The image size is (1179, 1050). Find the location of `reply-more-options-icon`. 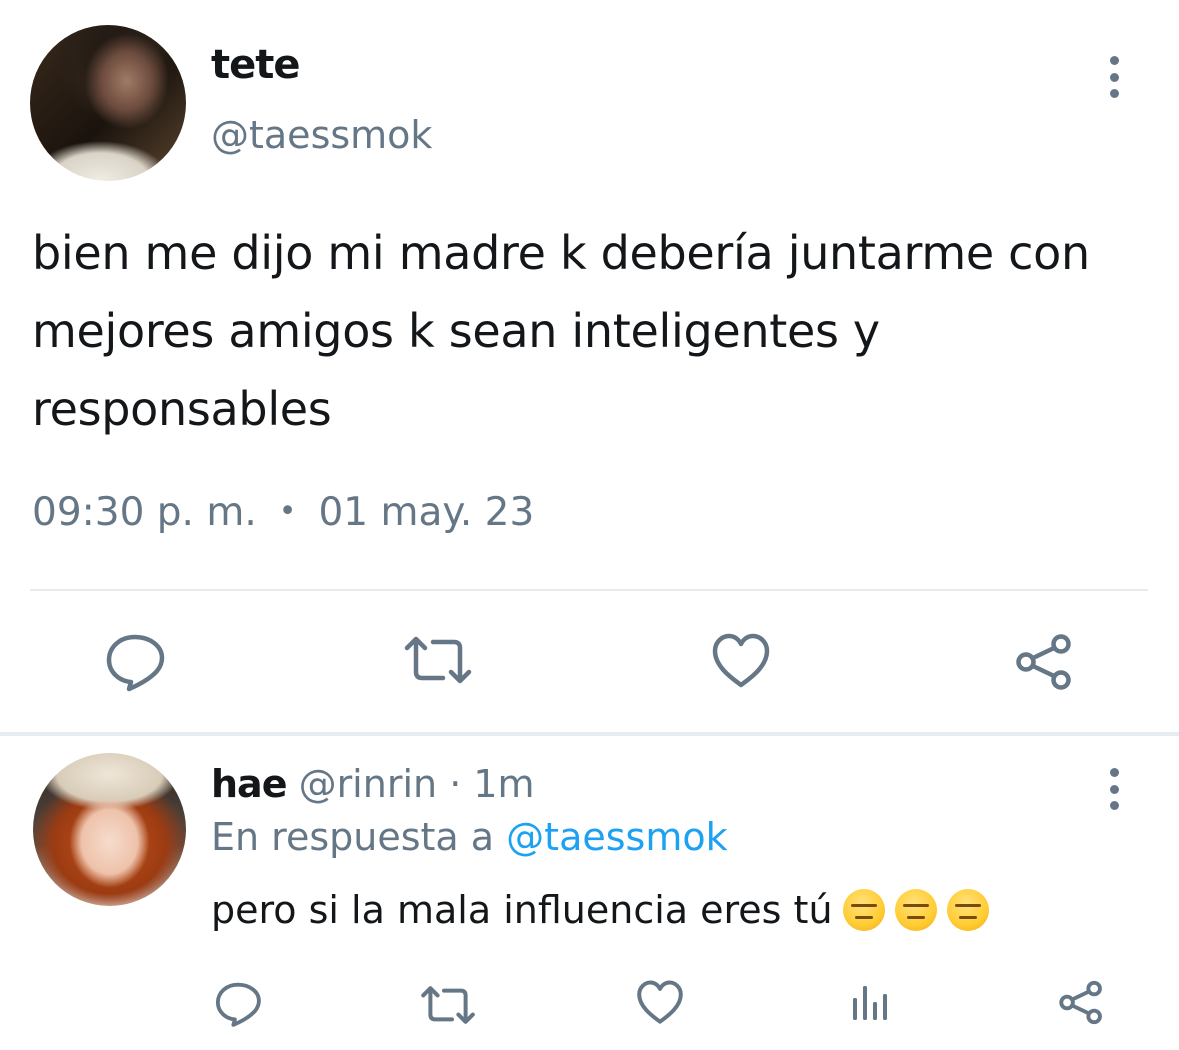

reply-more-options-icon is located at coordinates (1114, 789).